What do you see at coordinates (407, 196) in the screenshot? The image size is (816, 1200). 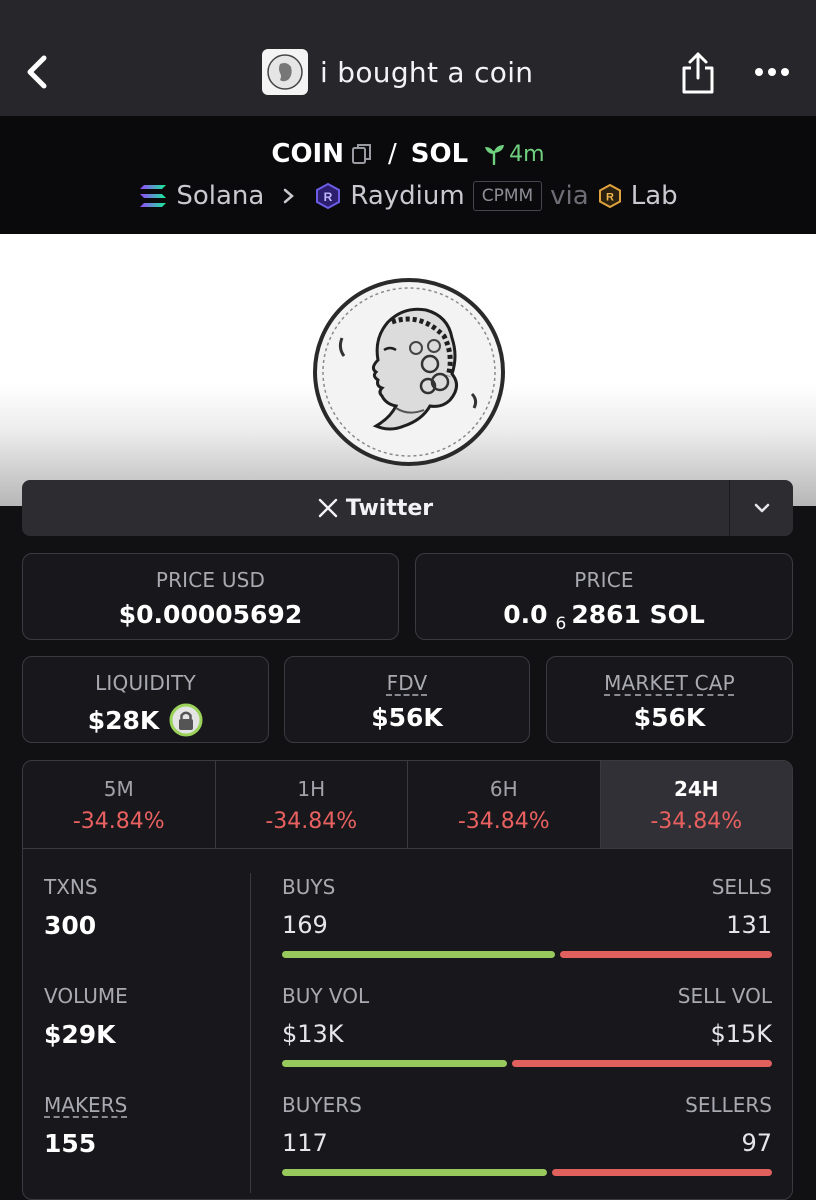 I see `dex-link: Raydium` at bounding box center [407, 196].